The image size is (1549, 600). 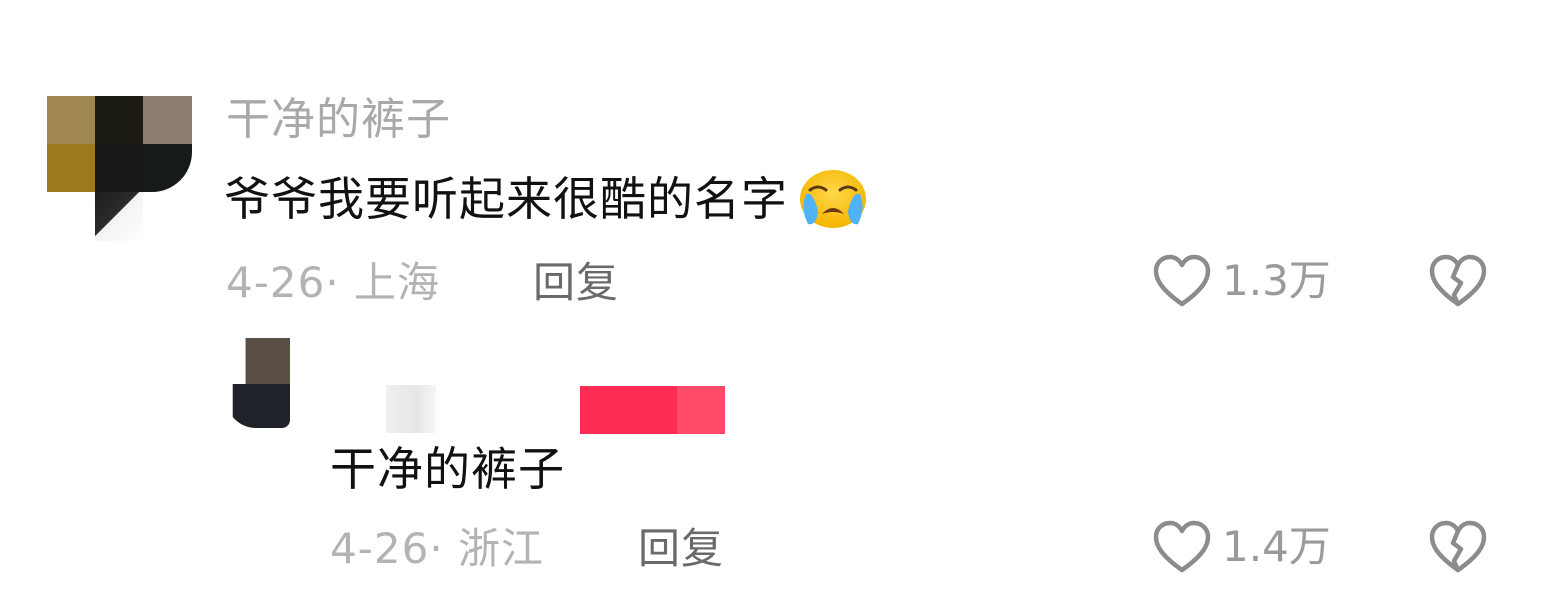 What do you see at coordinates (1276, 280) in the screenshot?
I see `like-count: 1.3万` at bounding box center [1276, 280].